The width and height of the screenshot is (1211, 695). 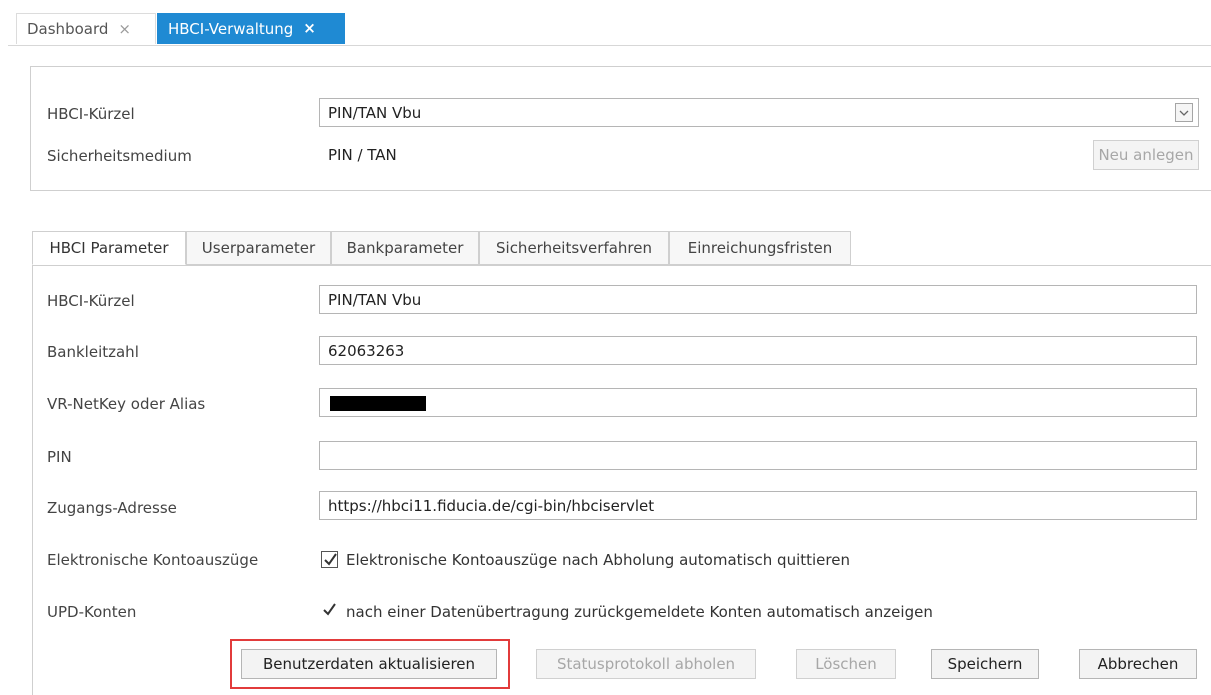 What do you see at coordinates (759, 112) in the screenshot?
I see `hbci-kuerzel-select: PIN/TAN Vbu` at bounding box center [759, 112].